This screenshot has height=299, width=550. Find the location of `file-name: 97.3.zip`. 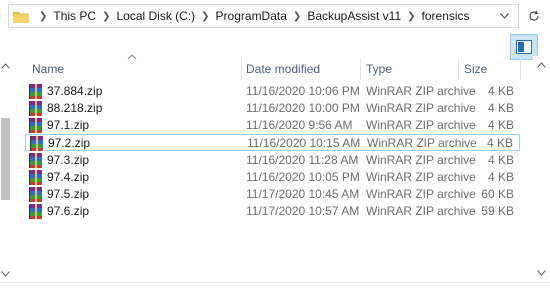

file-name: 97.3.zip is located at coordinates (68, 160).